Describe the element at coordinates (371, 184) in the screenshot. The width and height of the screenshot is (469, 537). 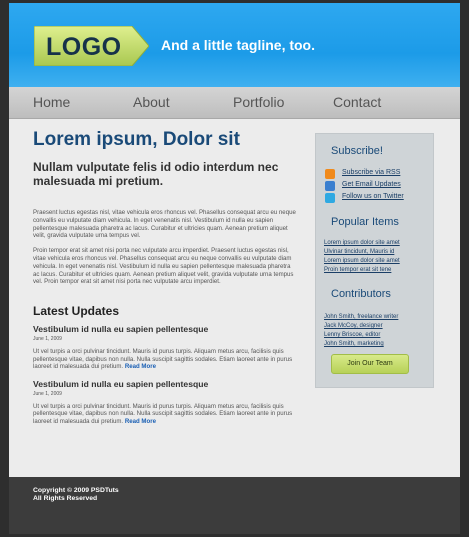
I see `subscribe-link-label: Get Email Updates` at that location.